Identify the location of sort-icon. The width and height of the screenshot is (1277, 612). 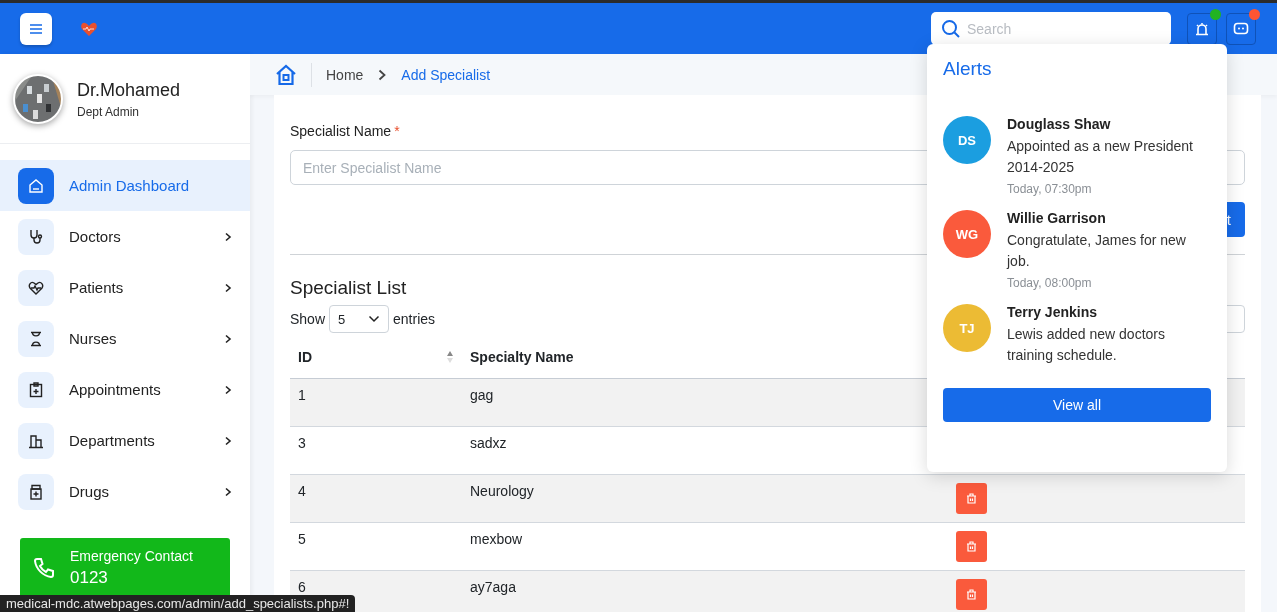
(450, 357).